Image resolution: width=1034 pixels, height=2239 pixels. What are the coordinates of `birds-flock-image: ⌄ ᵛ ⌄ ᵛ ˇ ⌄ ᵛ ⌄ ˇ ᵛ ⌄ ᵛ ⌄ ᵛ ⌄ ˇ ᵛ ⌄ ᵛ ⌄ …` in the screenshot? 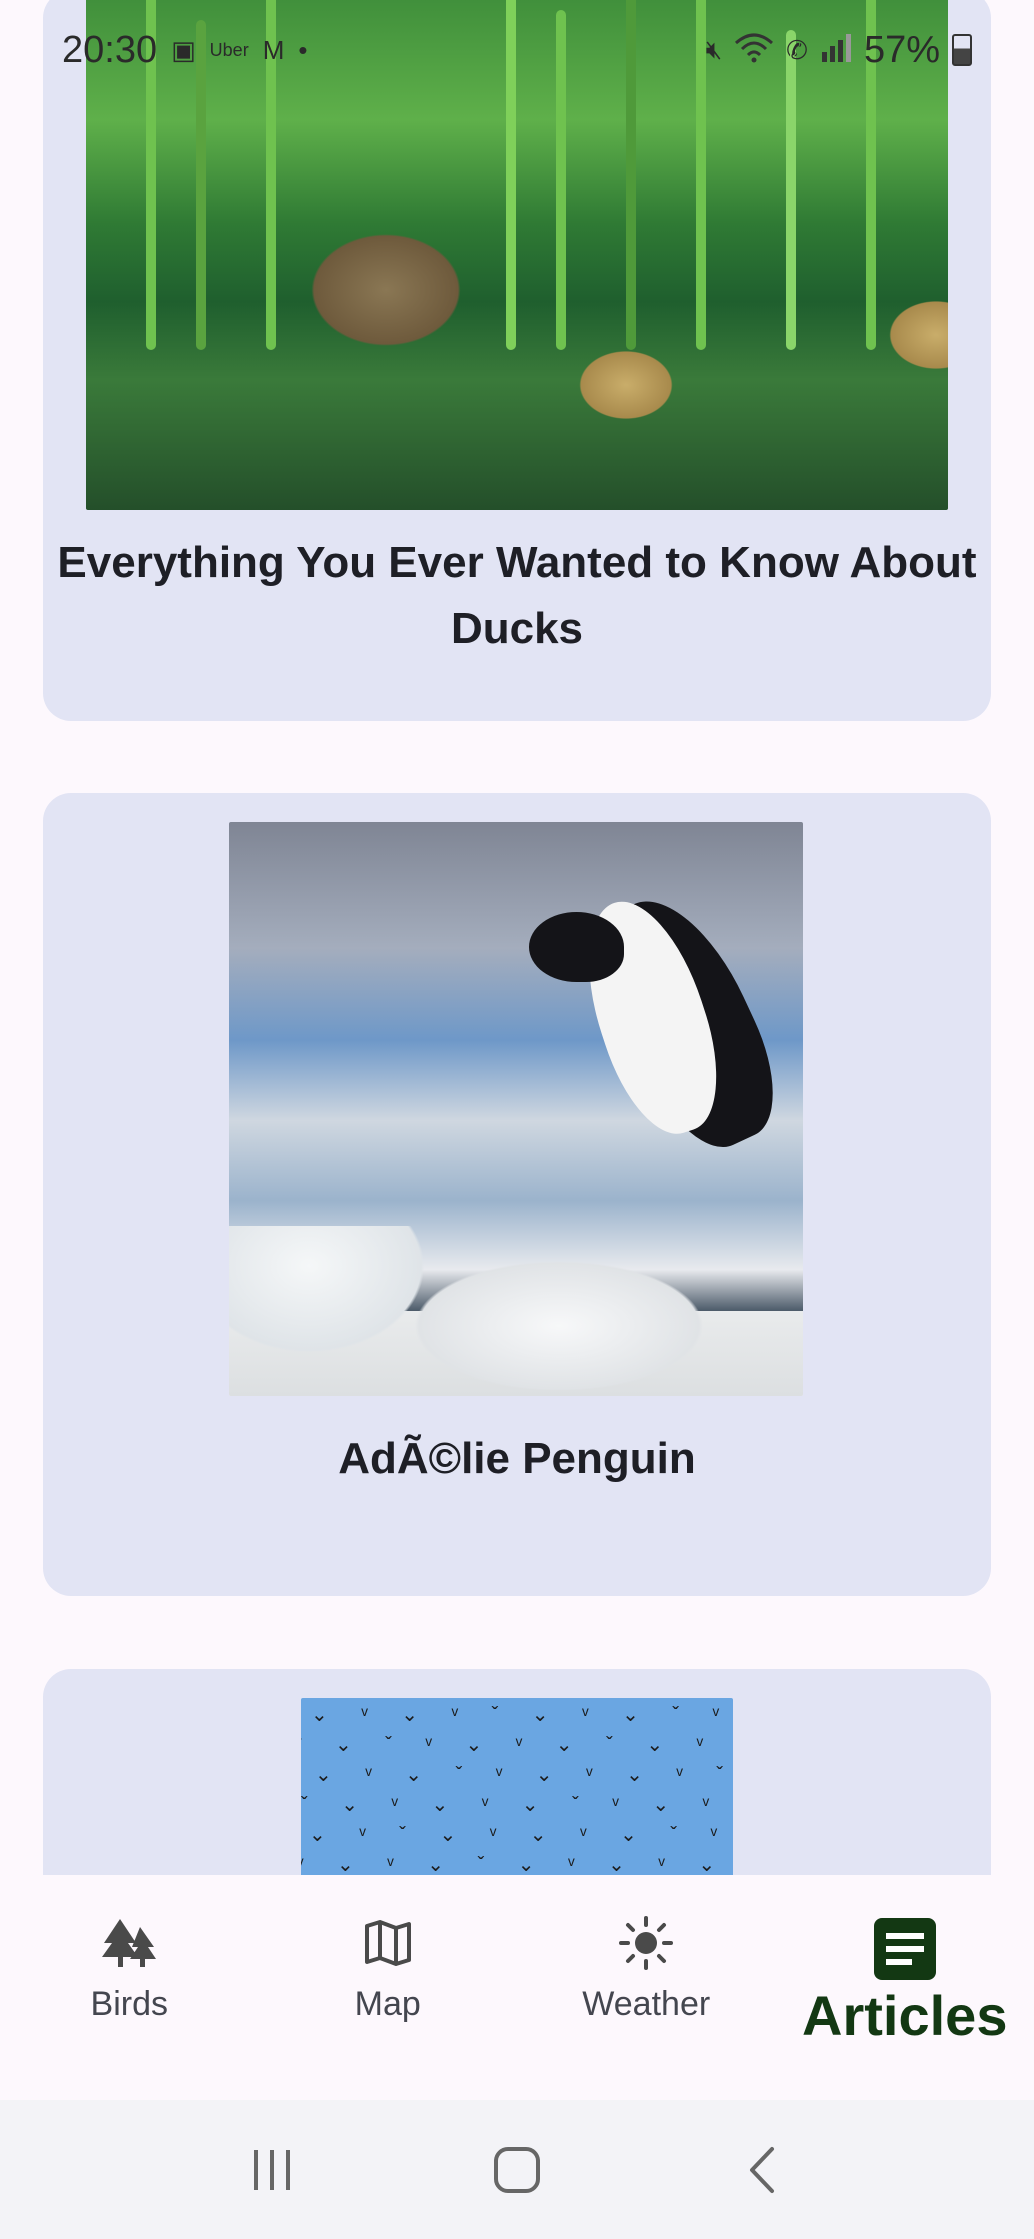 It's located at (517, 1786).